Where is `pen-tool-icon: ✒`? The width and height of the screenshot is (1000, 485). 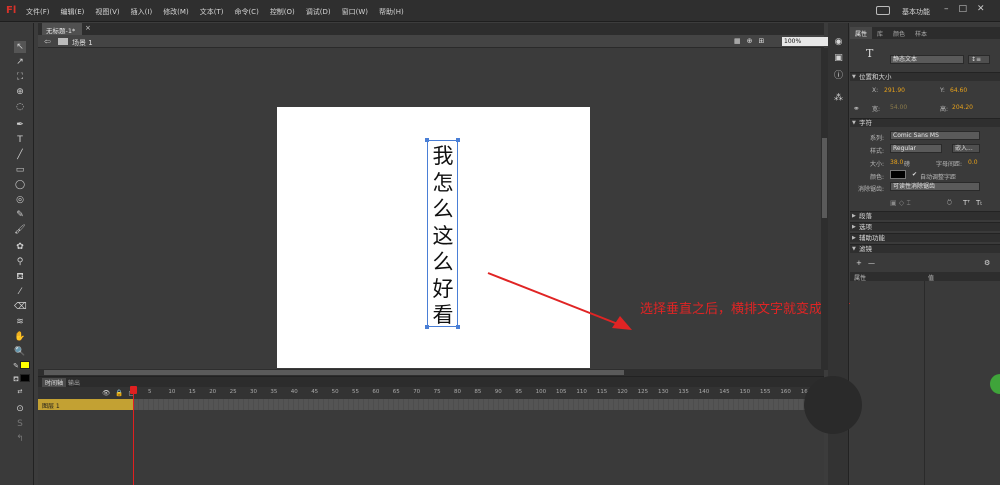
pen-tool-icon: ✒ is located at coordinates (20, 125).